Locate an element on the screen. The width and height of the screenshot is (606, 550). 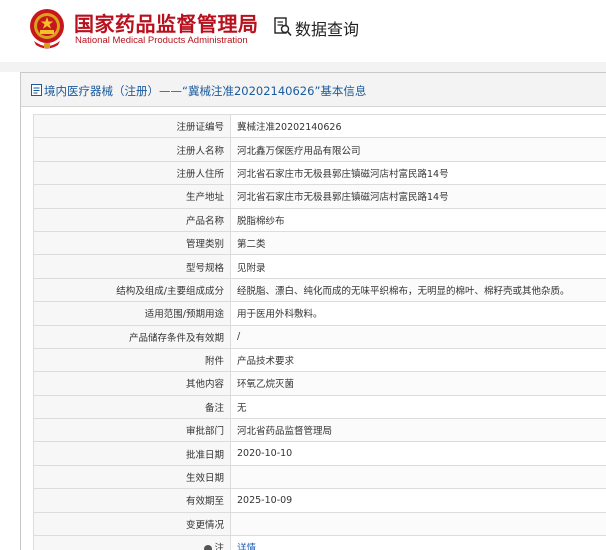
field-value: 环氧乙烷灭菌 is located at coordinates (418, 383).